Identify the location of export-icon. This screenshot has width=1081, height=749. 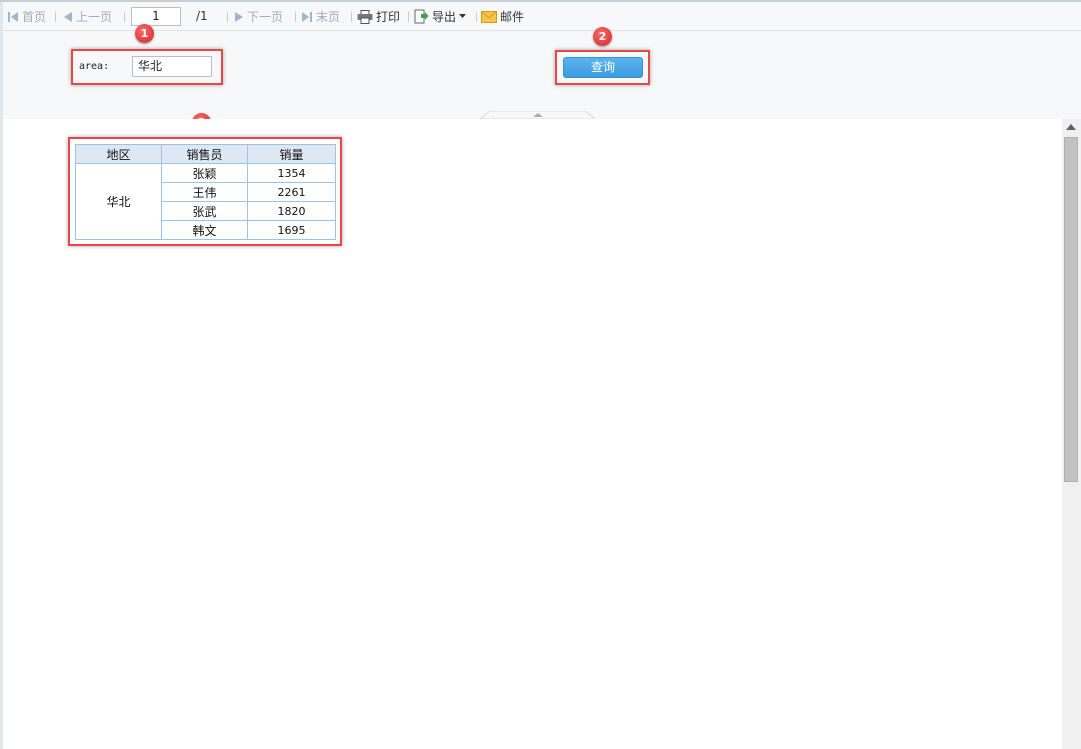
(421, 16).